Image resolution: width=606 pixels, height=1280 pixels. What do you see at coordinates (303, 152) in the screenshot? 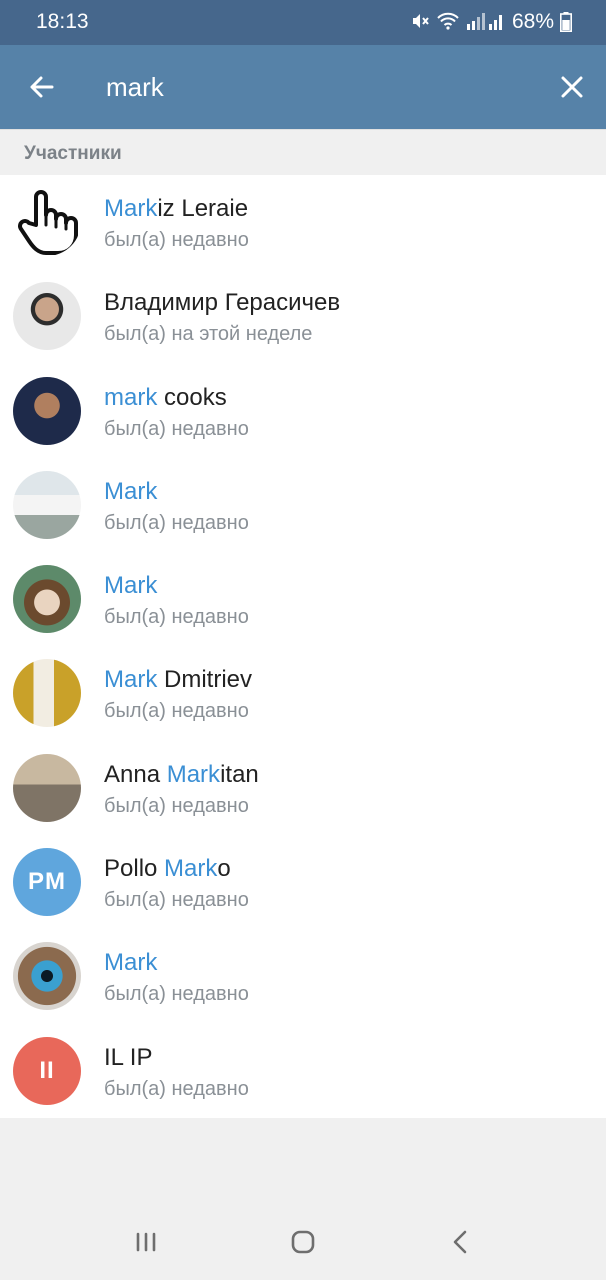
I see `section-header: Участники` at bounding box center [303, 152].